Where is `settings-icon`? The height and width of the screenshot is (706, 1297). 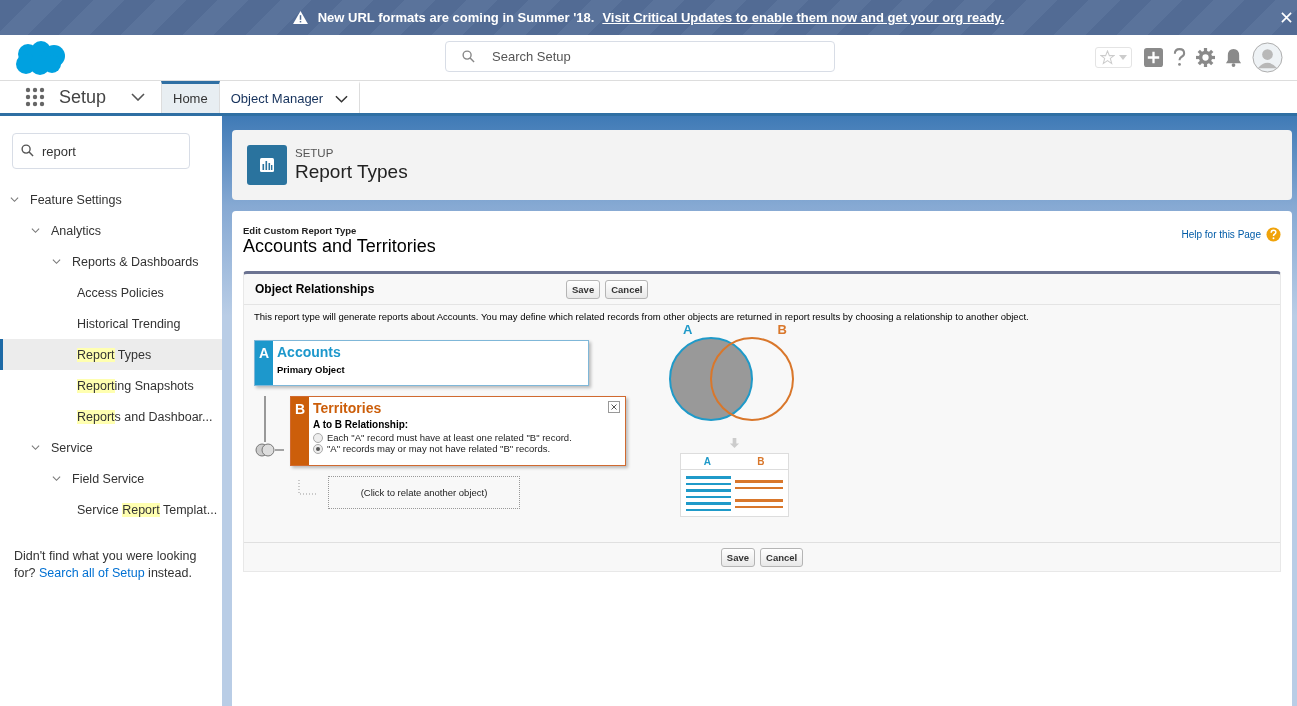 settings-icon is located at coordinates (1205, 57).